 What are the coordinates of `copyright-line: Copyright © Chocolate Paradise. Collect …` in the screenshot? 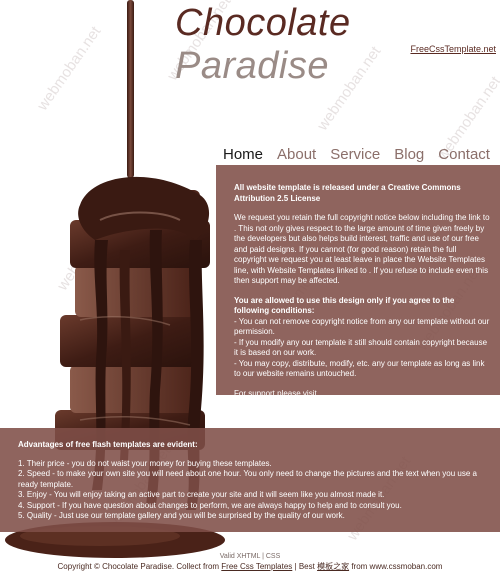 It's located at (250, 566).